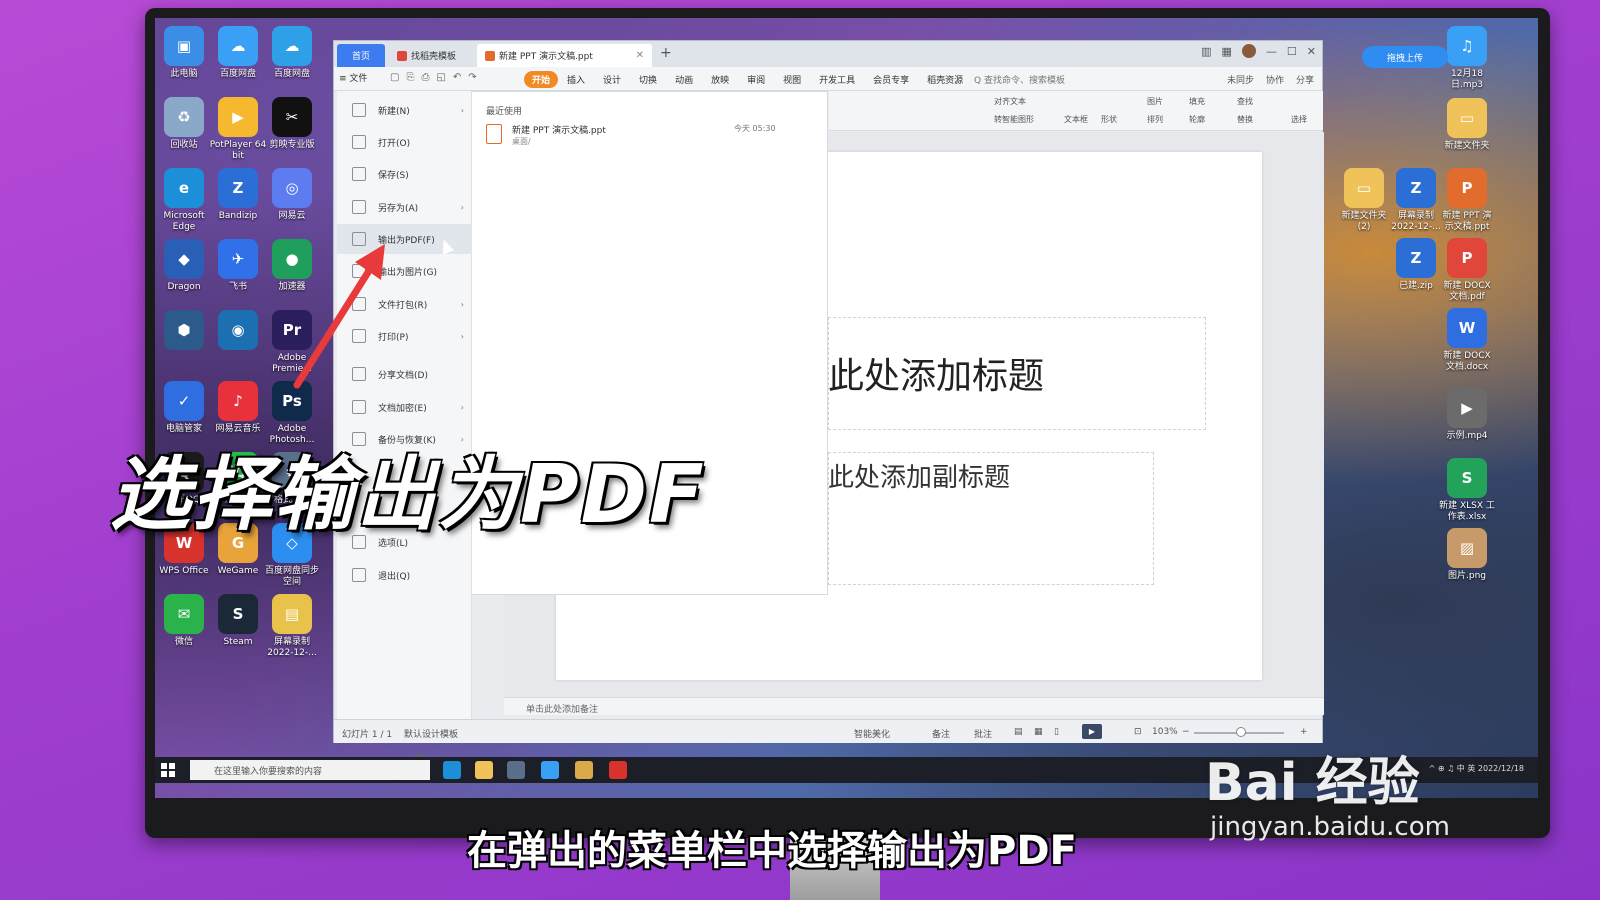  I want to click on desktop-icon: P 新建 PPT 演示文稿.ppt, so click(1467, 200).